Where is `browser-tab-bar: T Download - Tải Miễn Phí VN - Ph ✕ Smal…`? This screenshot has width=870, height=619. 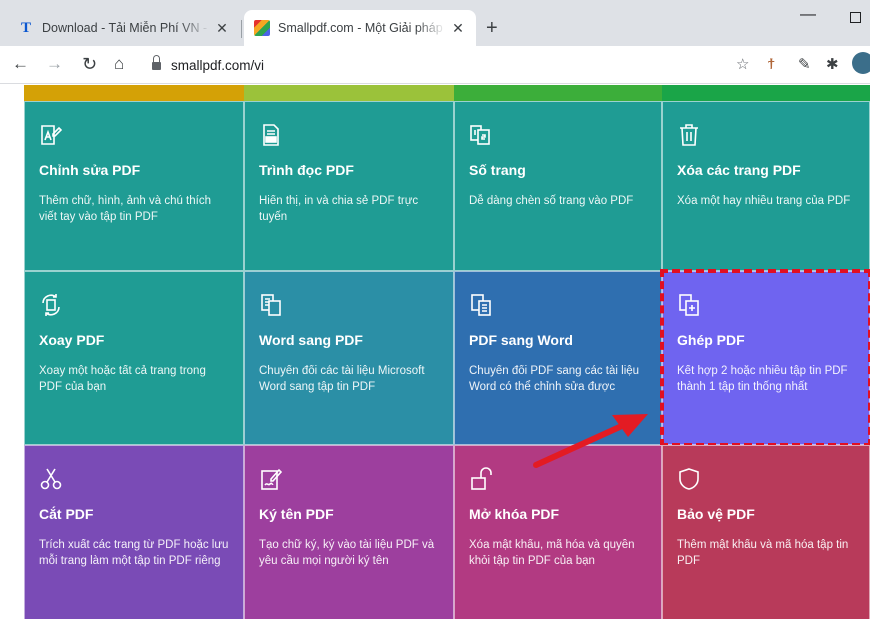
browser-tab-bar: T Download - Tải Miễn Phí VN - Ph ✕ Smal… is located at coordinates (435, 23).